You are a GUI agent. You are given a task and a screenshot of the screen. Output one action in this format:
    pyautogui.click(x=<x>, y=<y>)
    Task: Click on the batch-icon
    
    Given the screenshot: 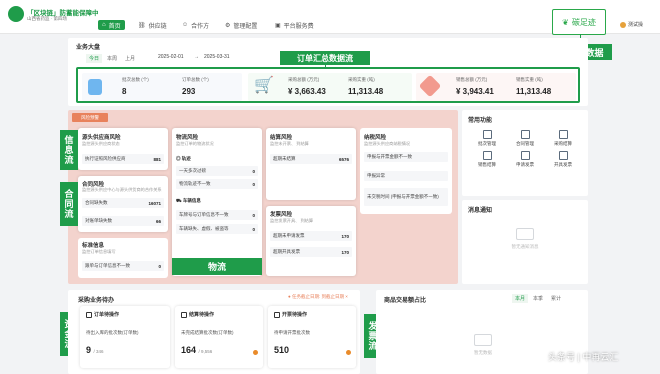 What is the action you would take?
    pyautogui.click(x=487, y=134)
    